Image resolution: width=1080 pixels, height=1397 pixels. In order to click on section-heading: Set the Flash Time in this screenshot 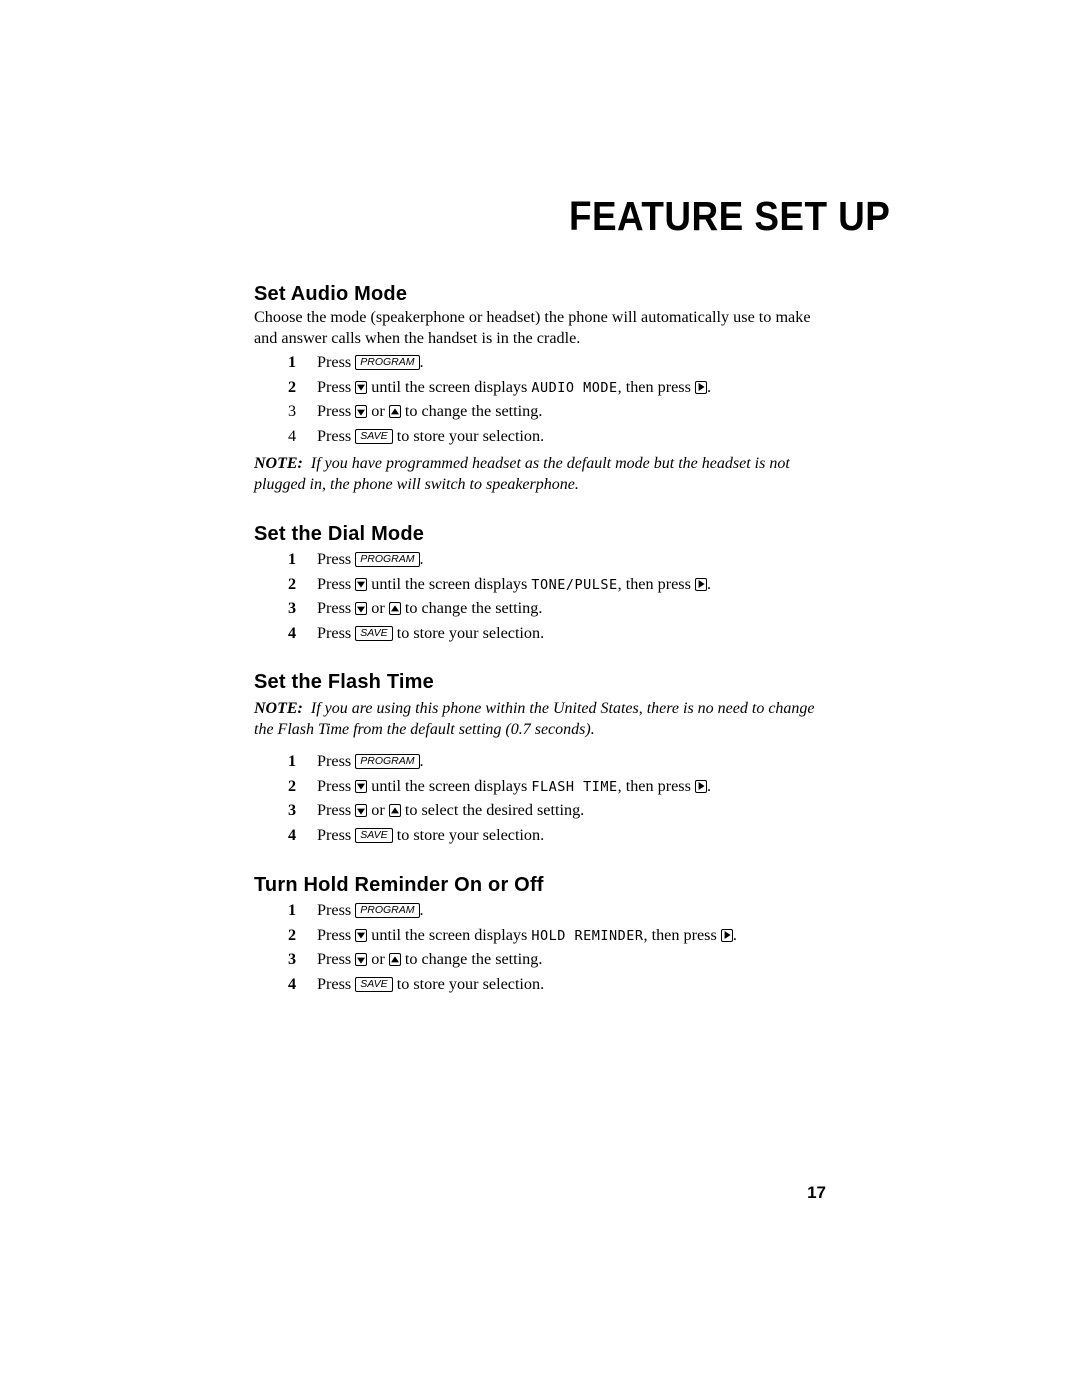, I will do `click(344, 682)`.